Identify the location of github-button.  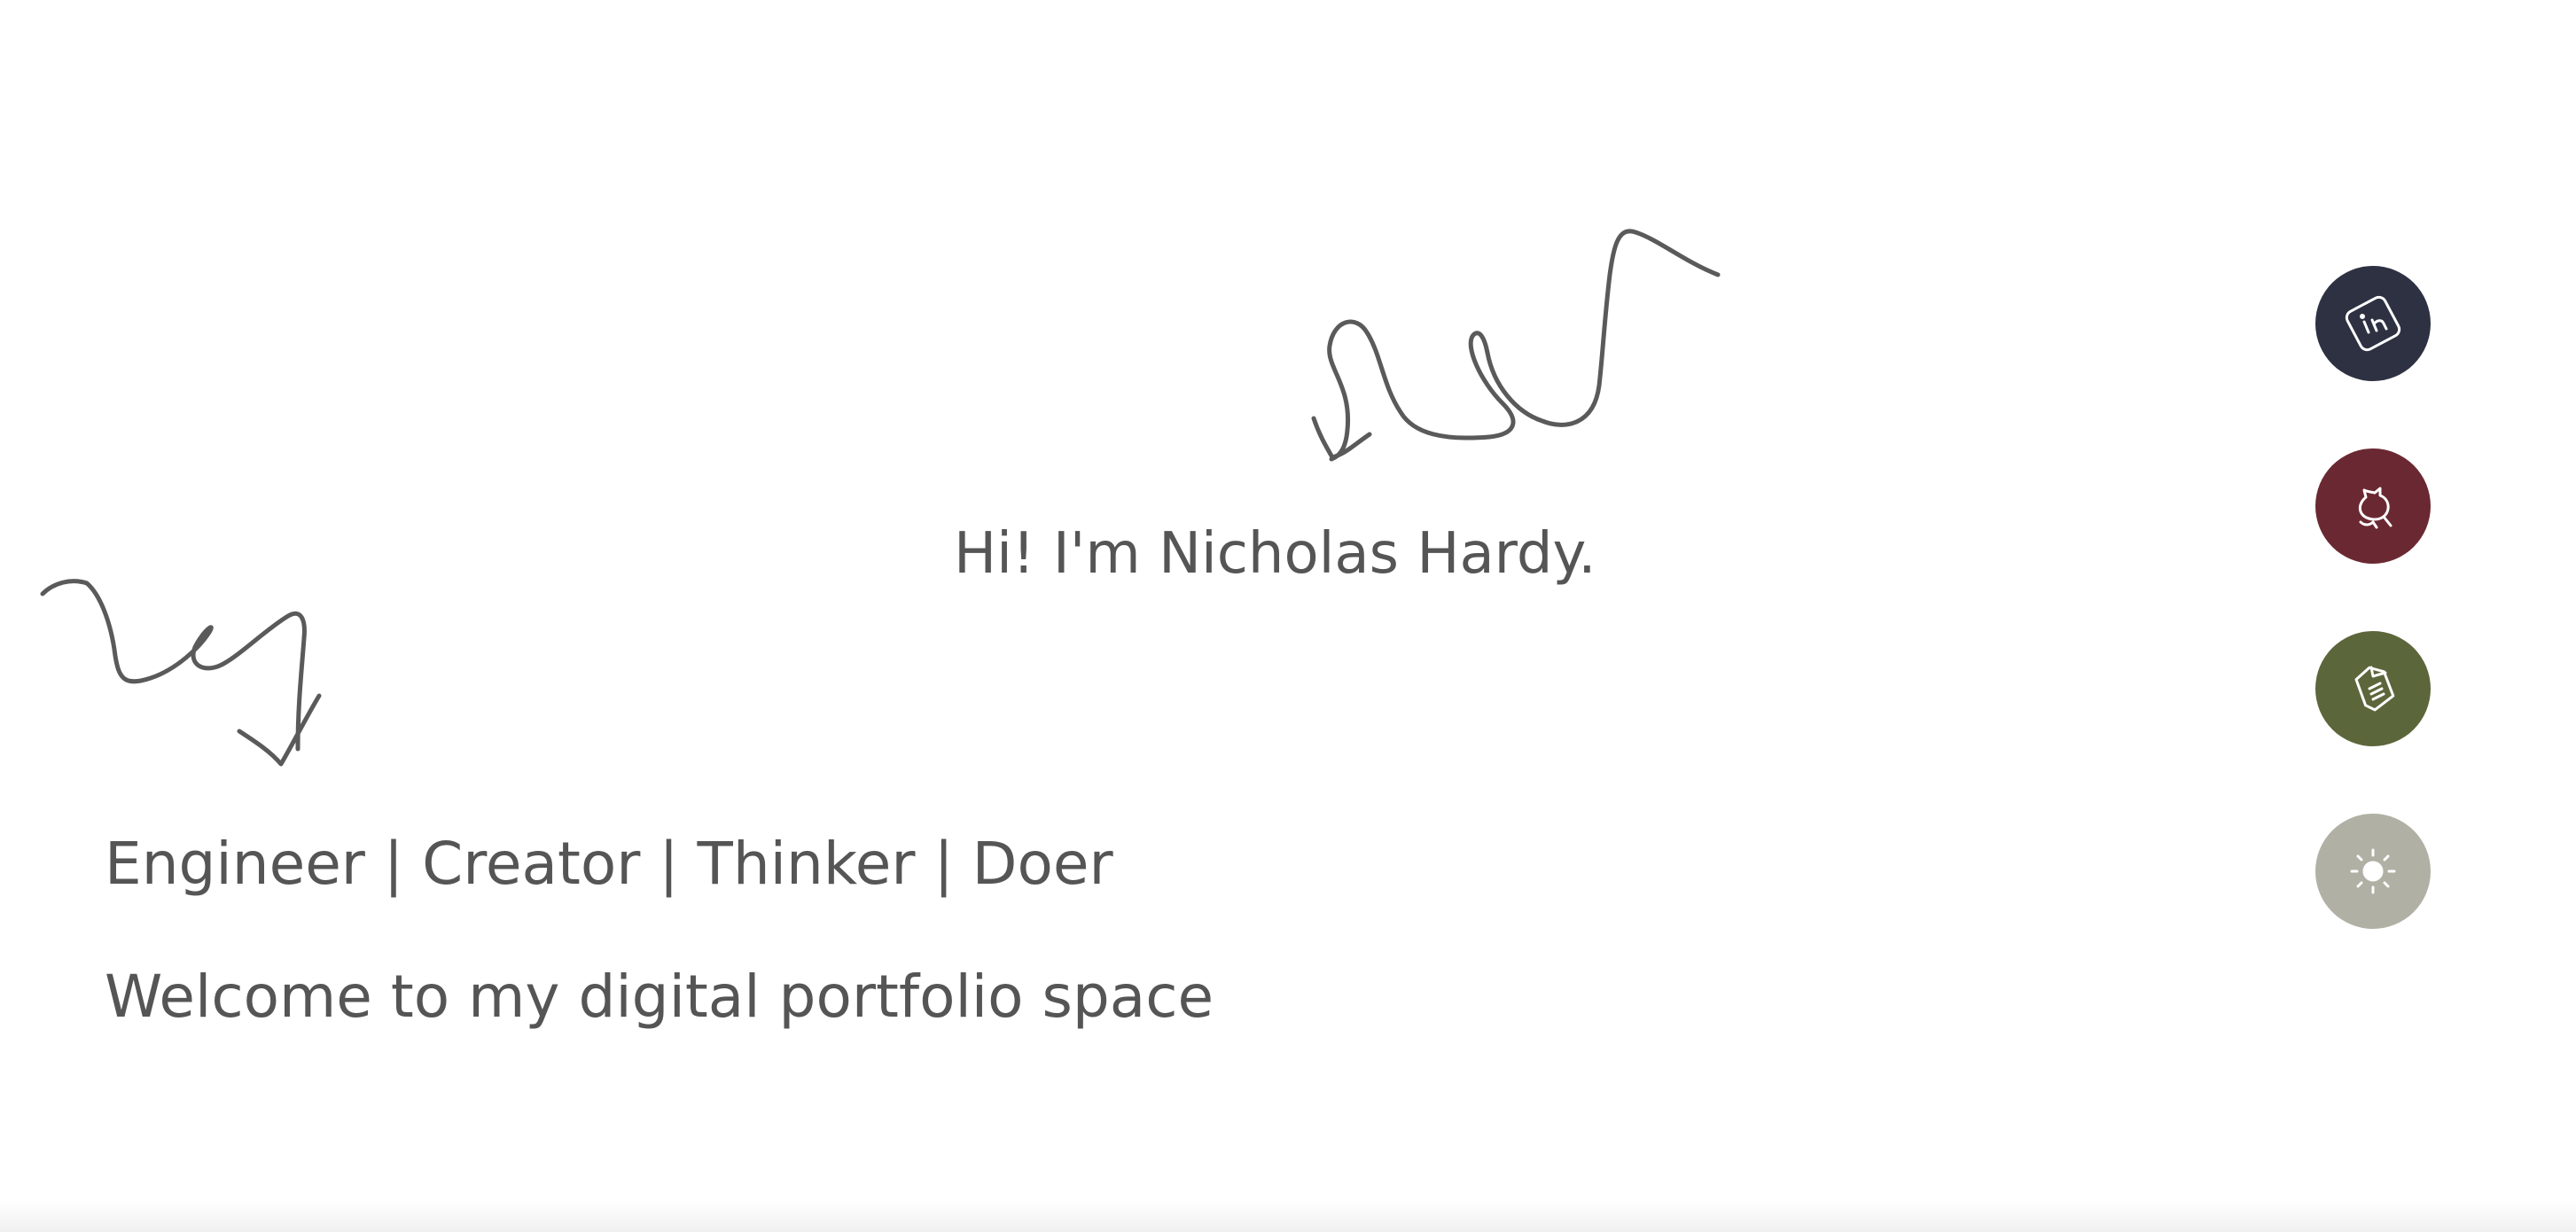
(2373, 506).